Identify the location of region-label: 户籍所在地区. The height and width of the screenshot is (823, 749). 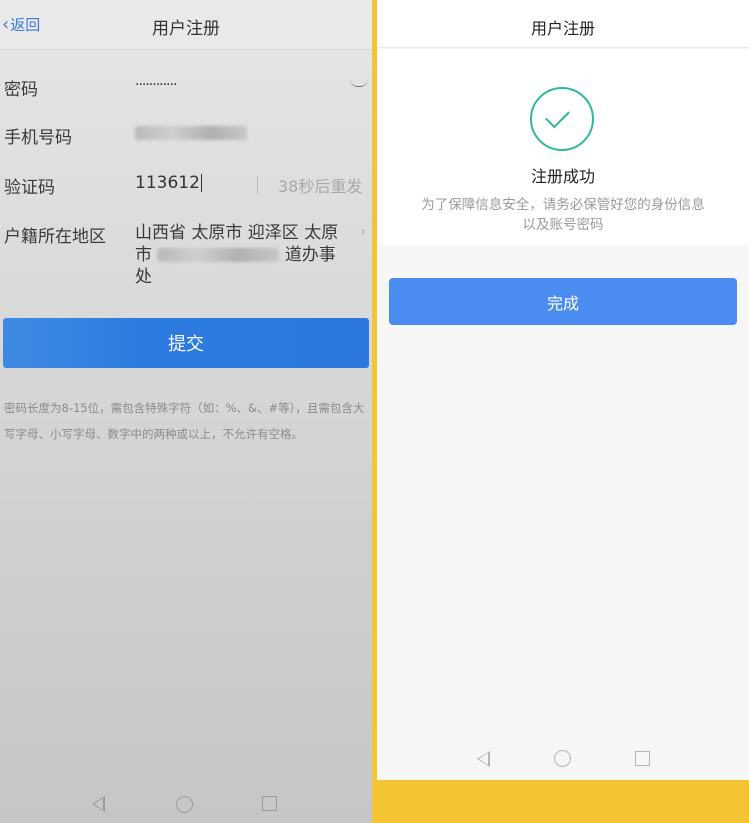
(55, 237).